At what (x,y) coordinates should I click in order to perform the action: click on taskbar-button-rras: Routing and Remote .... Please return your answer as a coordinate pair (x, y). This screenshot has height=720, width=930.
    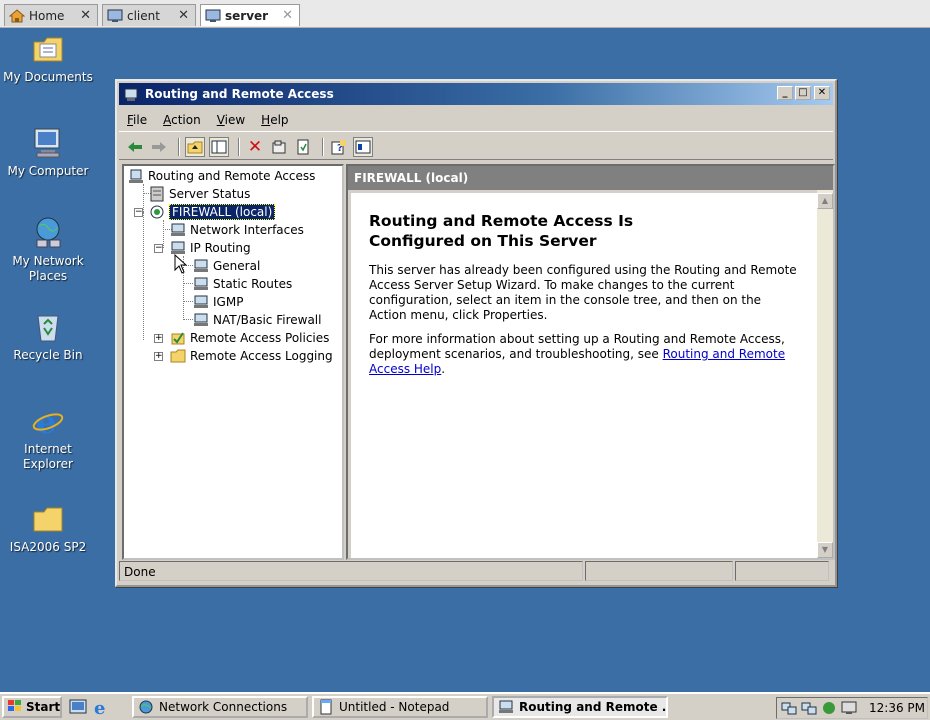
    Looking at the image, I should click on (580, 707).